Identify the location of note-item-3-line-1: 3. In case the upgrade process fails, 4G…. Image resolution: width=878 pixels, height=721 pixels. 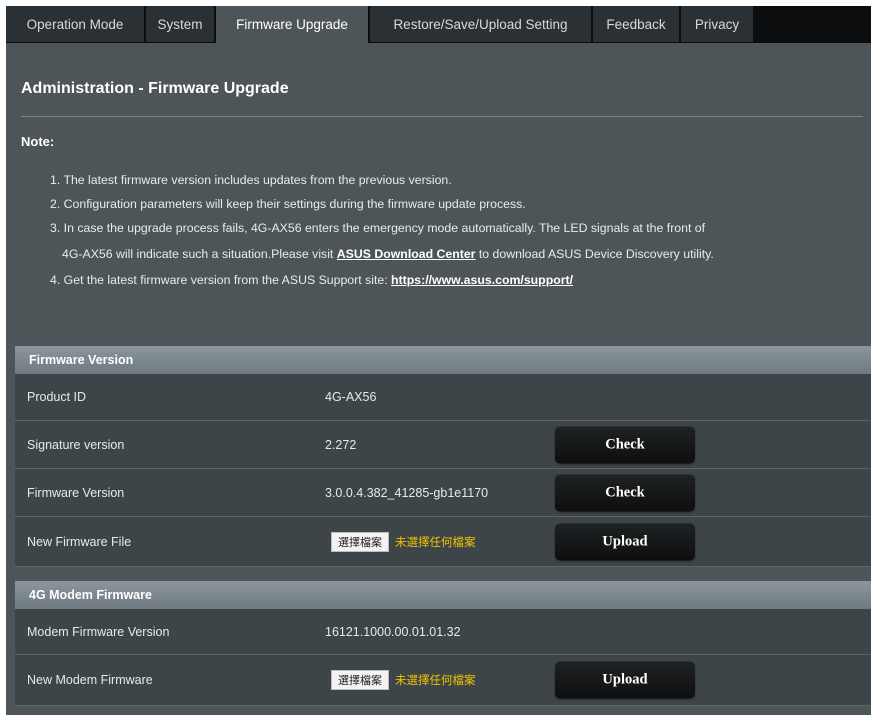
(378, 228).